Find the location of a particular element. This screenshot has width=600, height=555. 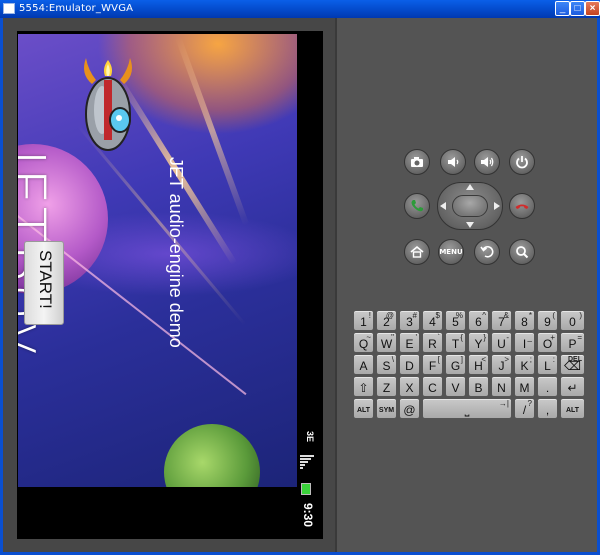

key-label: Q is located at coordinates (363, 344).